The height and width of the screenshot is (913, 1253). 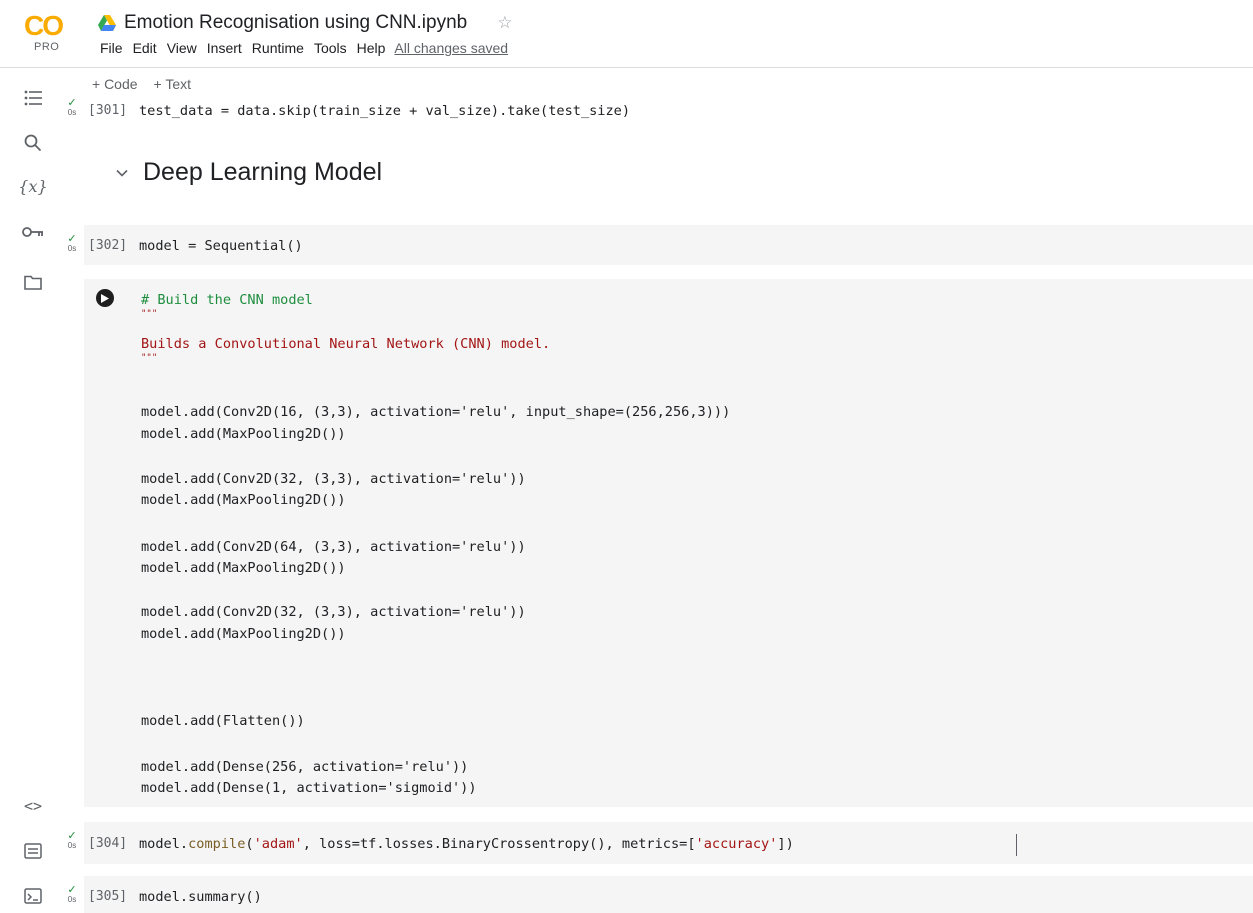 I want to click on section-heading-row: Deep Learning Model, so click(x=248, y=172).